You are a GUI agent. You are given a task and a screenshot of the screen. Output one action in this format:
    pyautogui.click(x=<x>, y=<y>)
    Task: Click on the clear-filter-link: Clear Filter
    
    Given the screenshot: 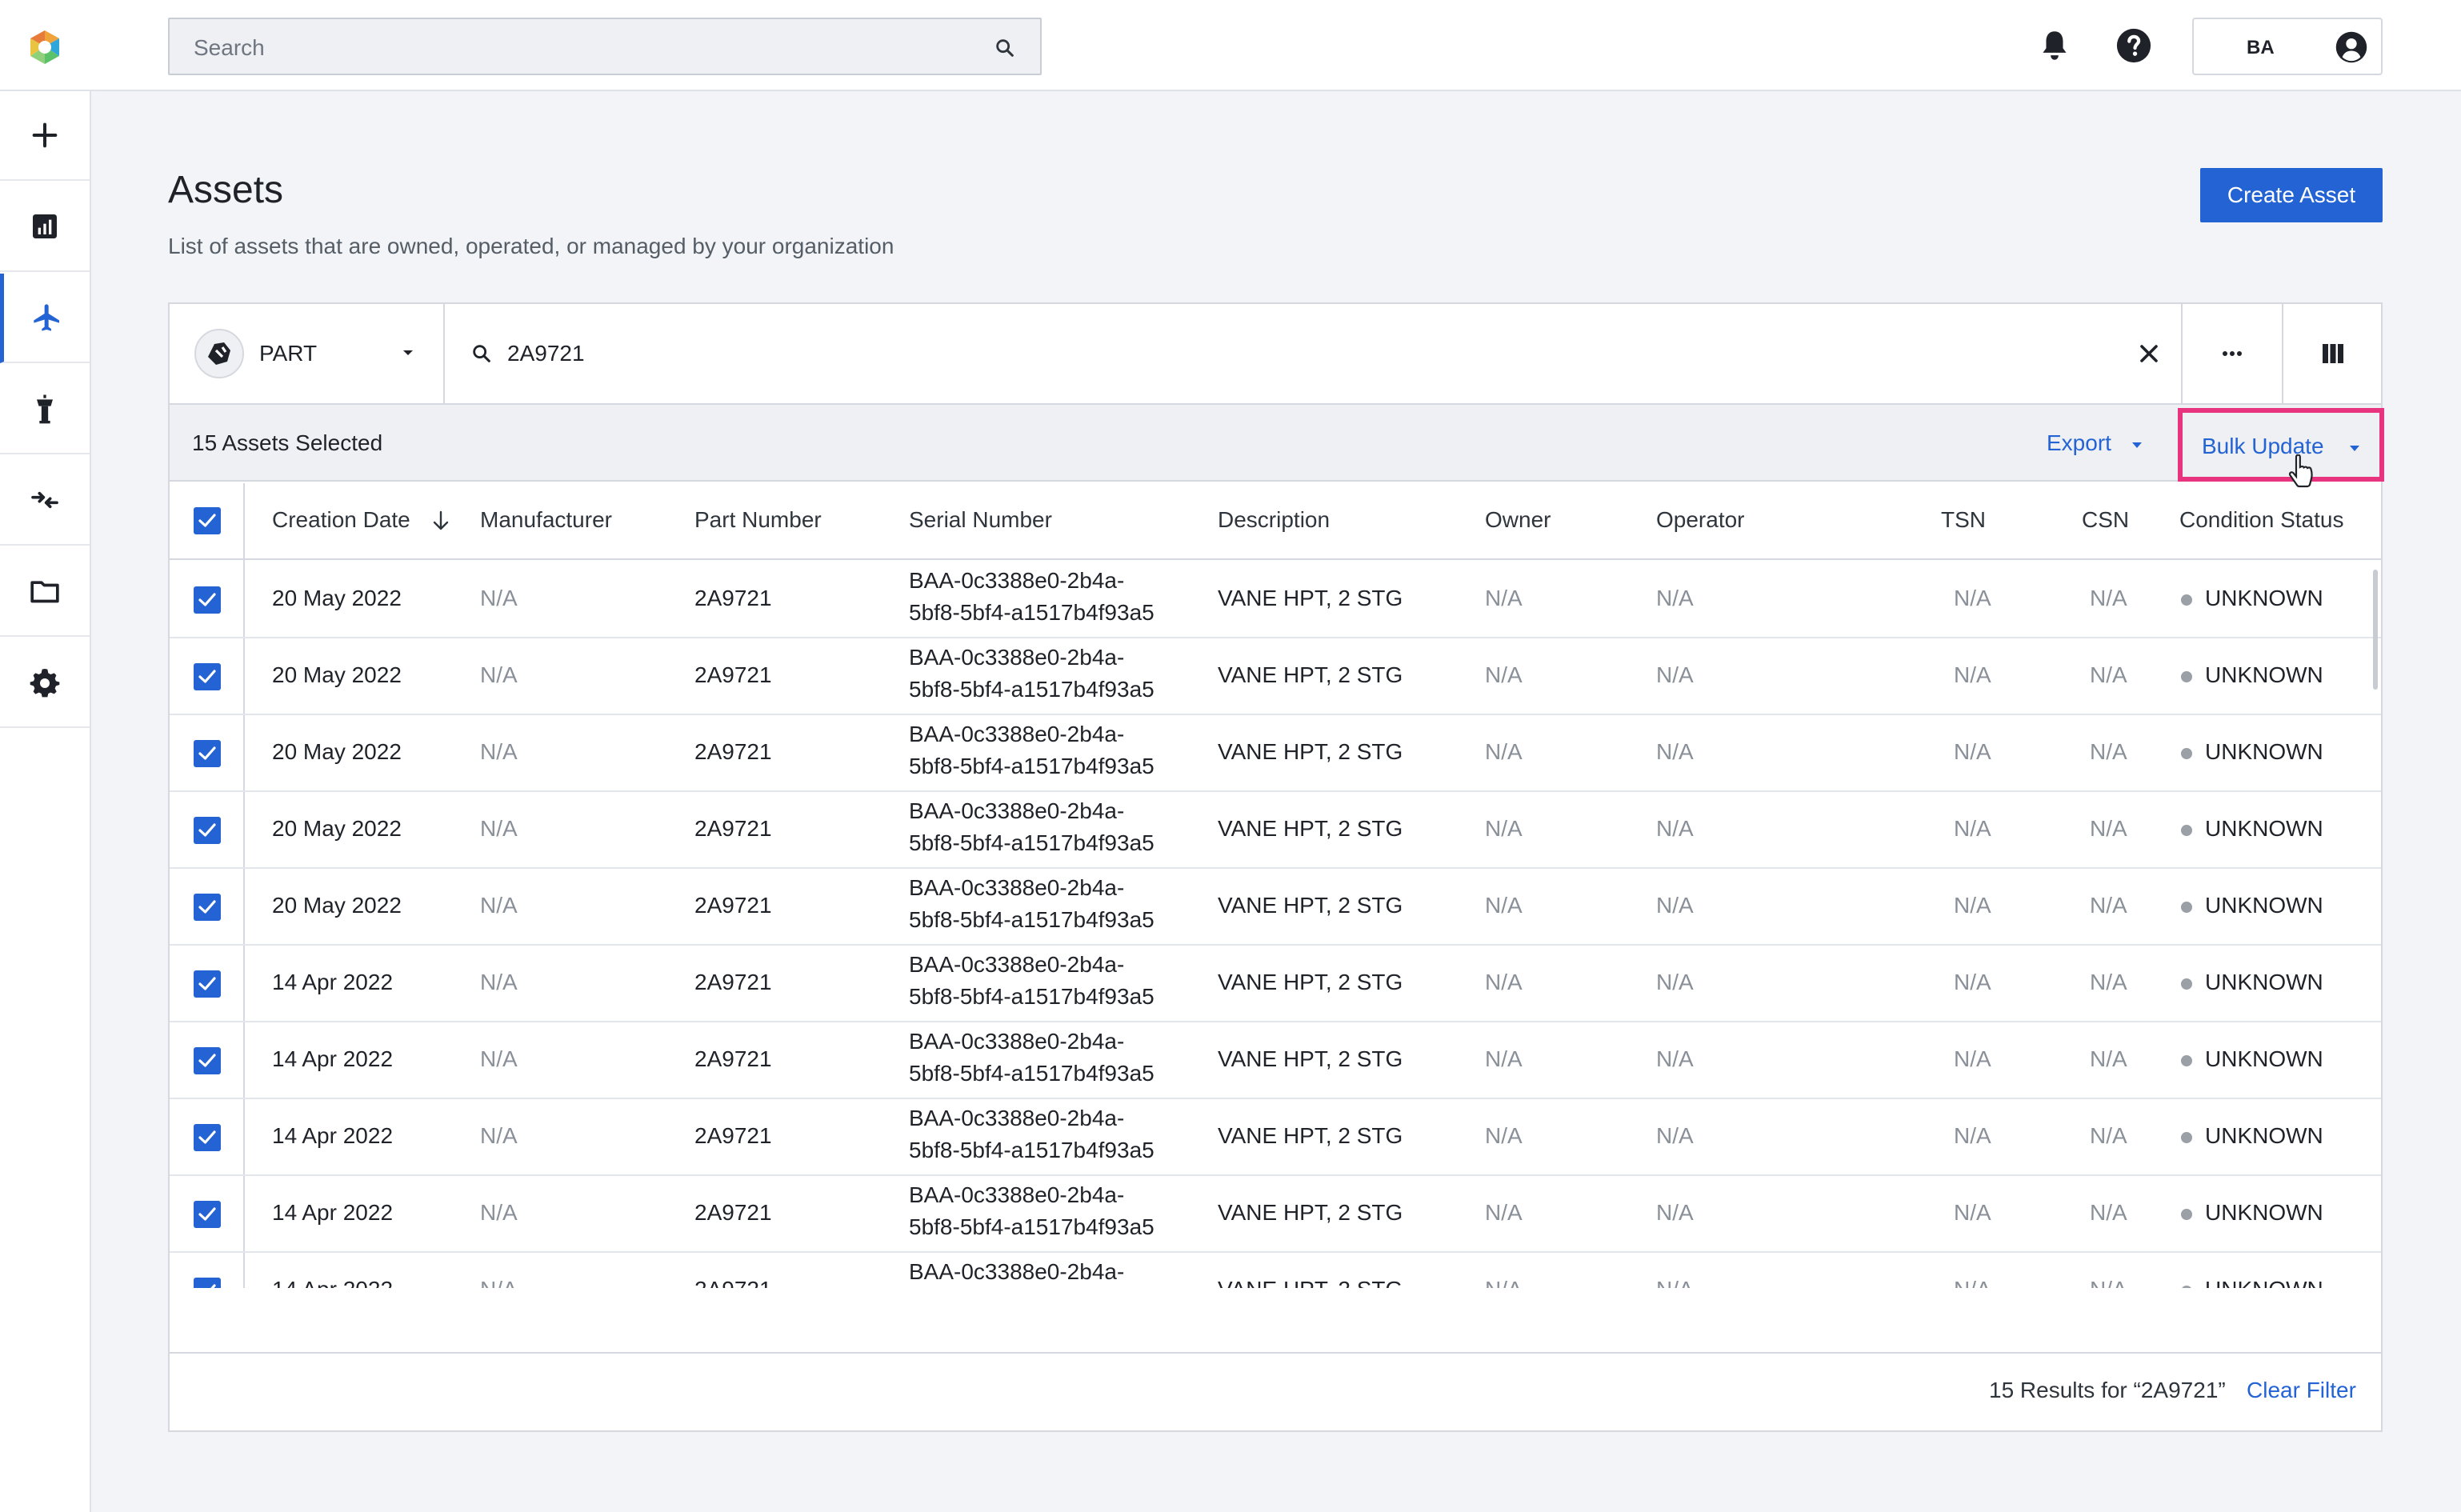 What is the action you would take?
    pyautogui.click(x=2301, y=1390)
    